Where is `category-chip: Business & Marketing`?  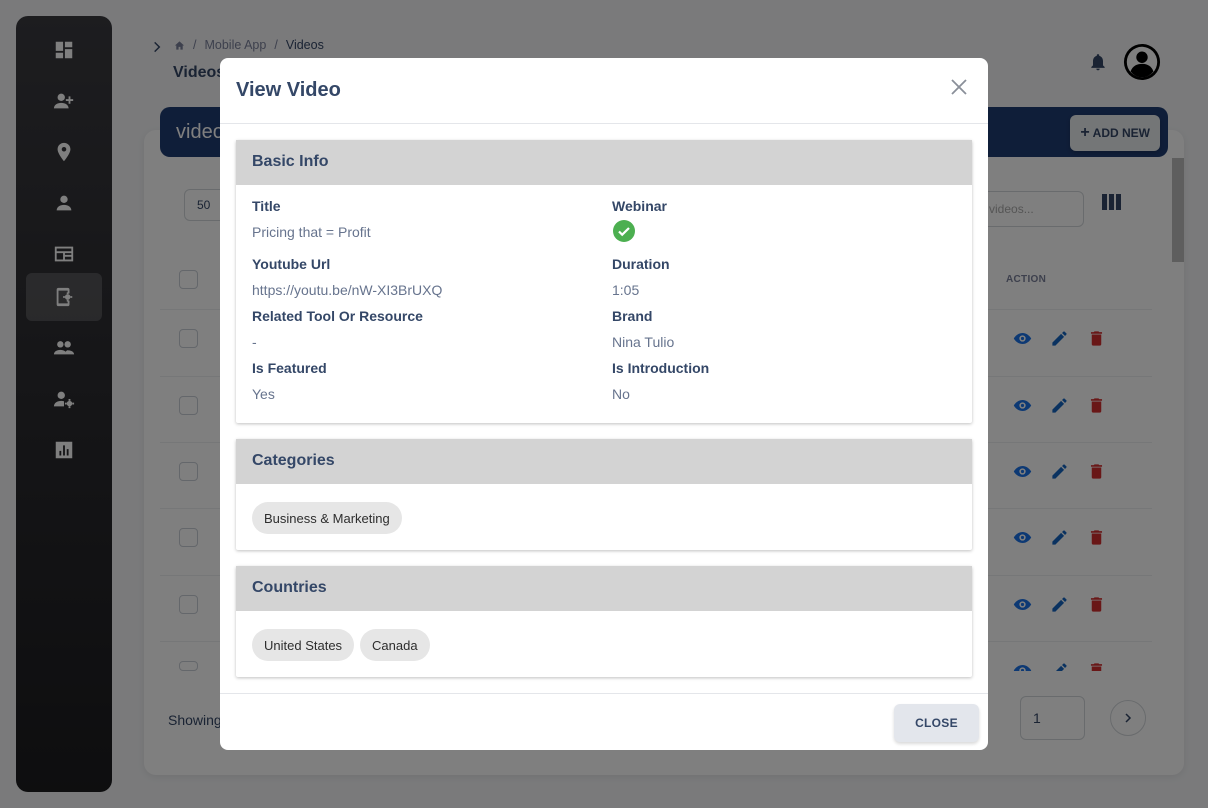 category-chip: Business & Marketing is located at coordinates (327, 518).